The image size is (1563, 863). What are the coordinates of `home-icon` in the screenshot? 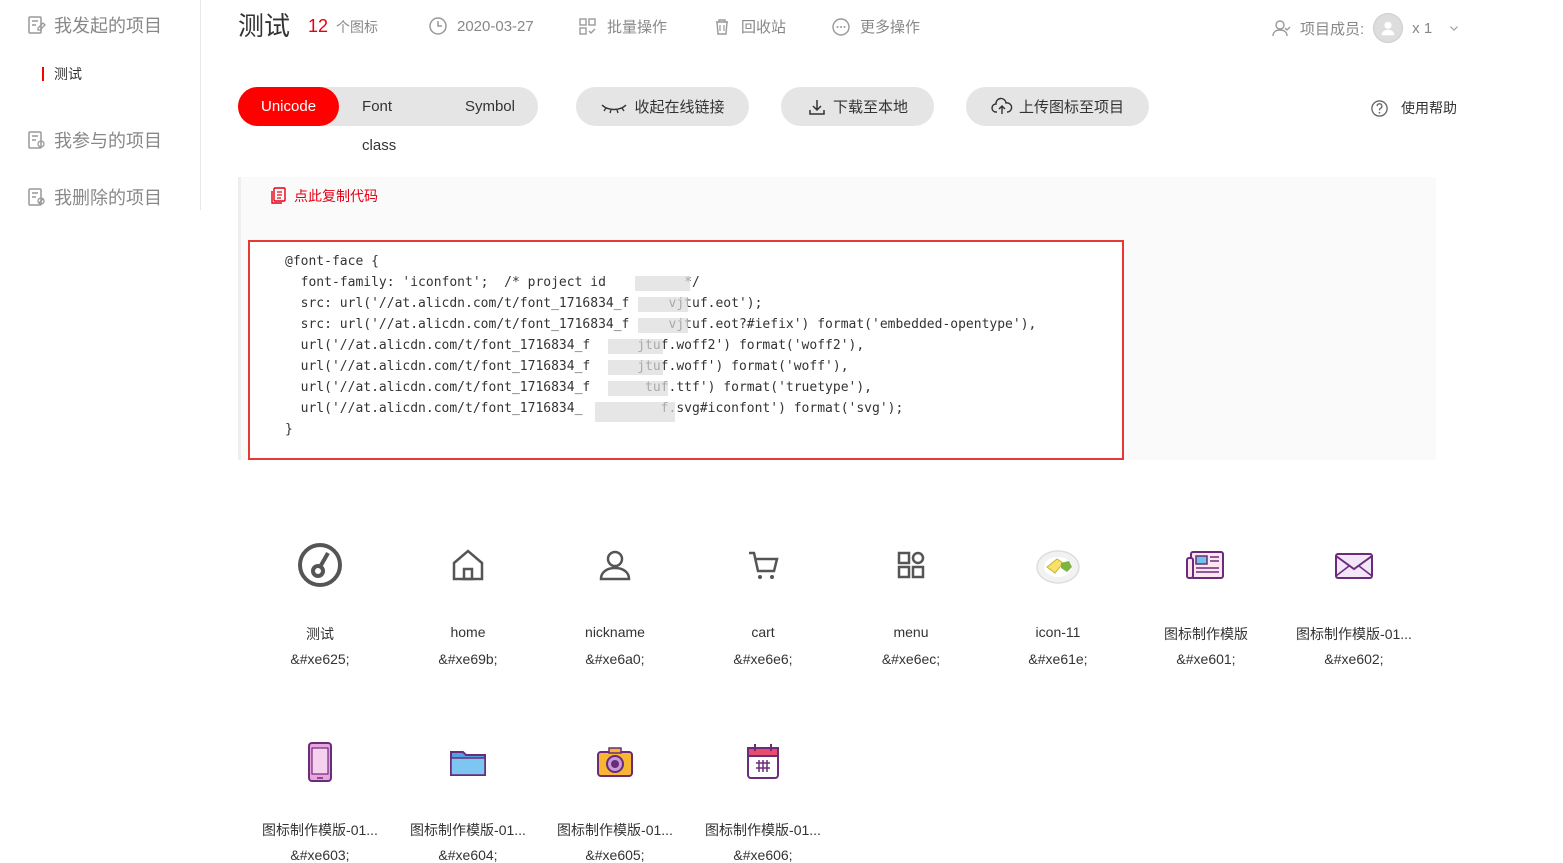 It's located at (468, 565).